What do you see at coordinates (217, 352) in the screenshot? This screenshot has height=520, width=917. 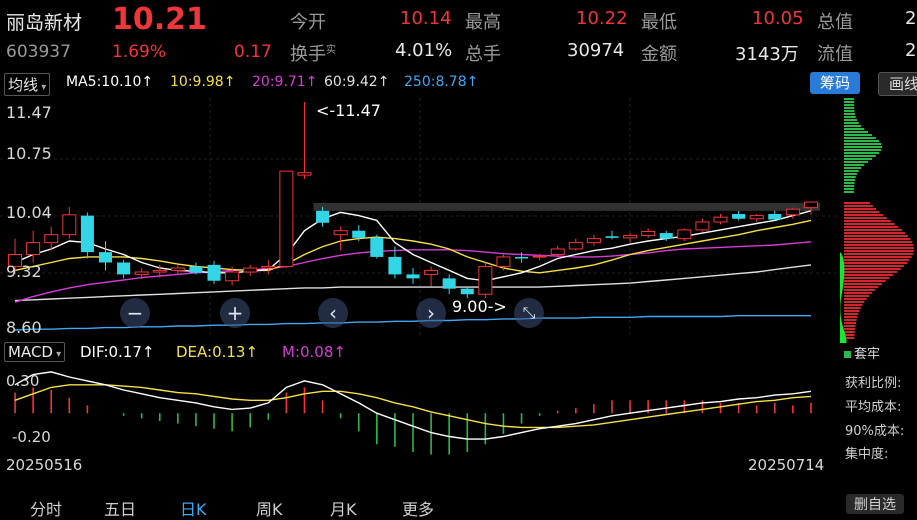 I see `dea-legend: DEA:0.13↑` at bounding box center [217, 352].